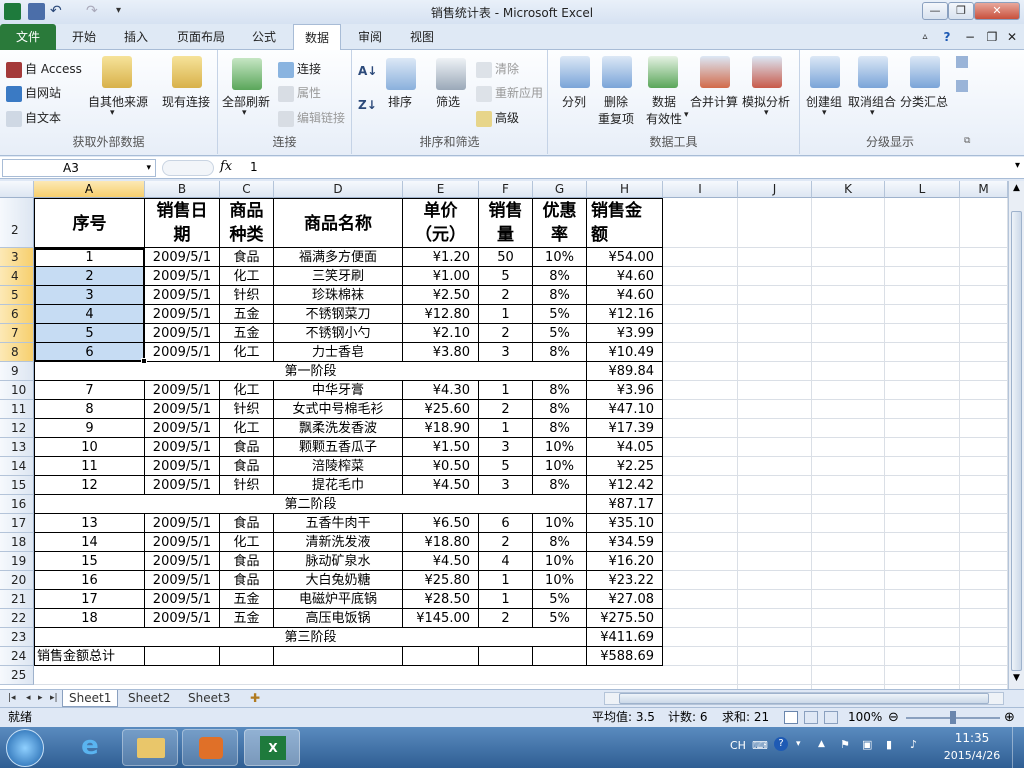  I want to click on vertical-scrollbar: ▲ ▼, so click(1016, 435).